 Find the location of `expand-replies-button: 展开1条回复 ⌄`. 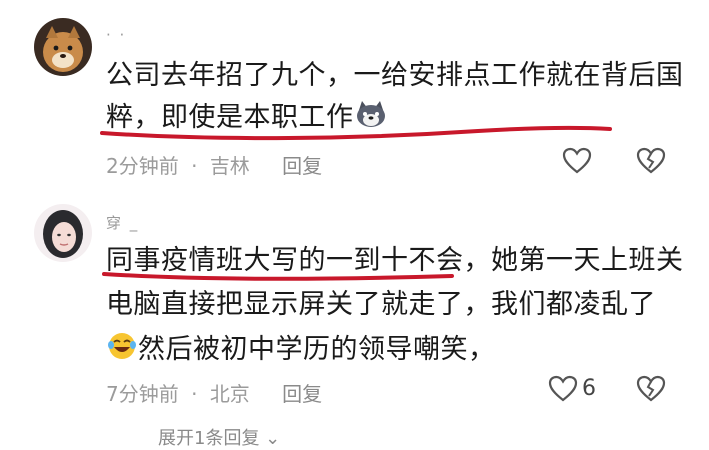

expand-replies-button: 展开1条回复 ⌄ is located at coordinates (219, 437).